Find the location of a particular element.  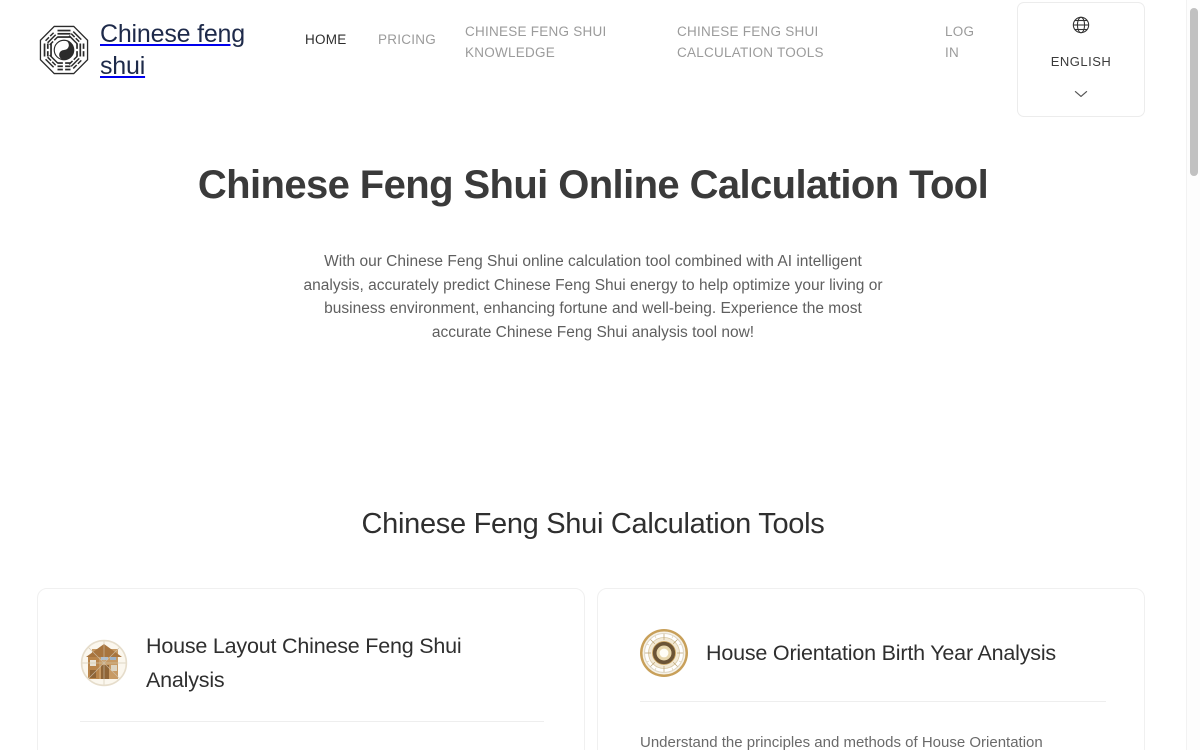

luopan-compass-icon is located at coordinates (664, 653).